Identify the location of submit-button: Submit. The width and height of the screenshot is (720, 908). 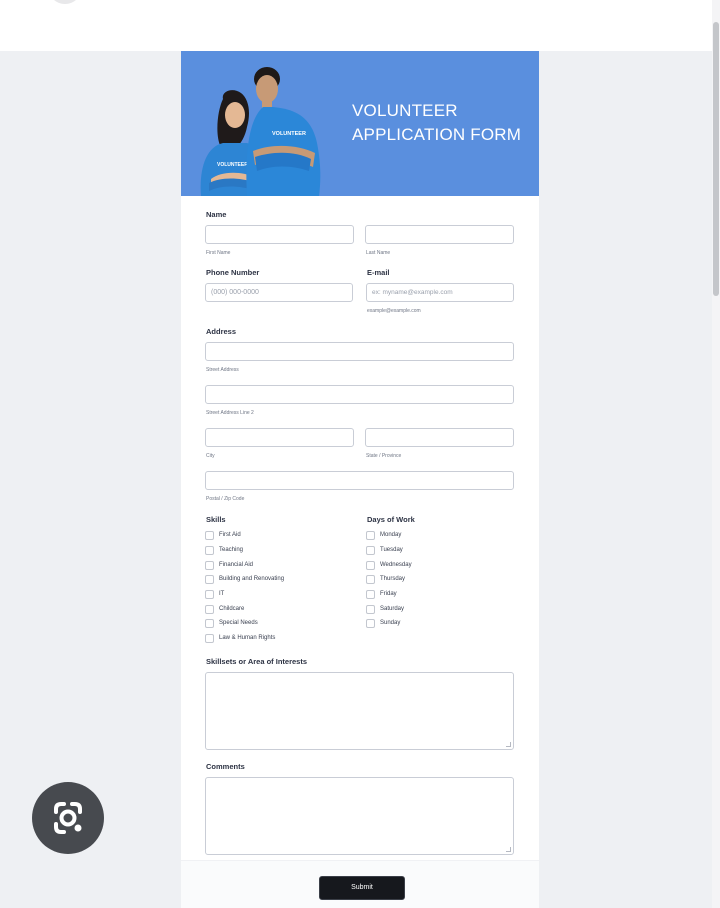
(362, 888).